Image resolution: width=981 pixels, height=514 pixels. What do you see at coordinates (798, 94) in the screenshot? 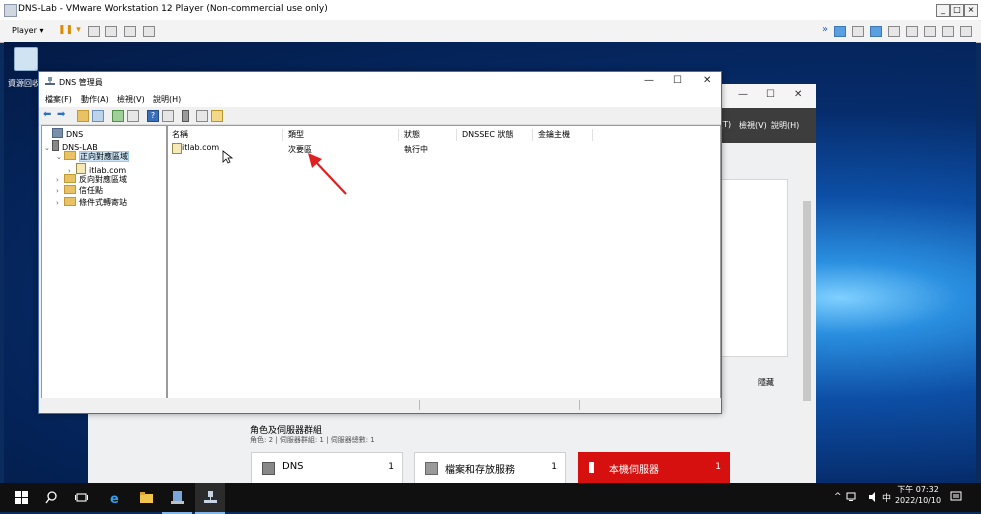
I see `sm-close-button: ✕` at bounding box center [798, 94].